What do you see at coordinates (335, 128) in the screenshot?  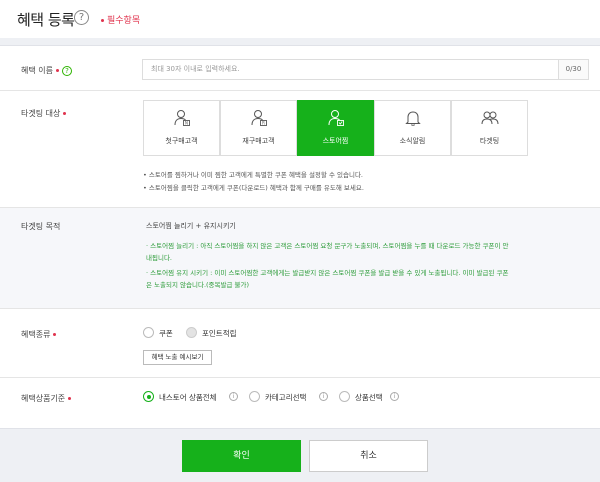 I see `target-option-store-favorite: 스토어찜` at bounding box center [335, 128].